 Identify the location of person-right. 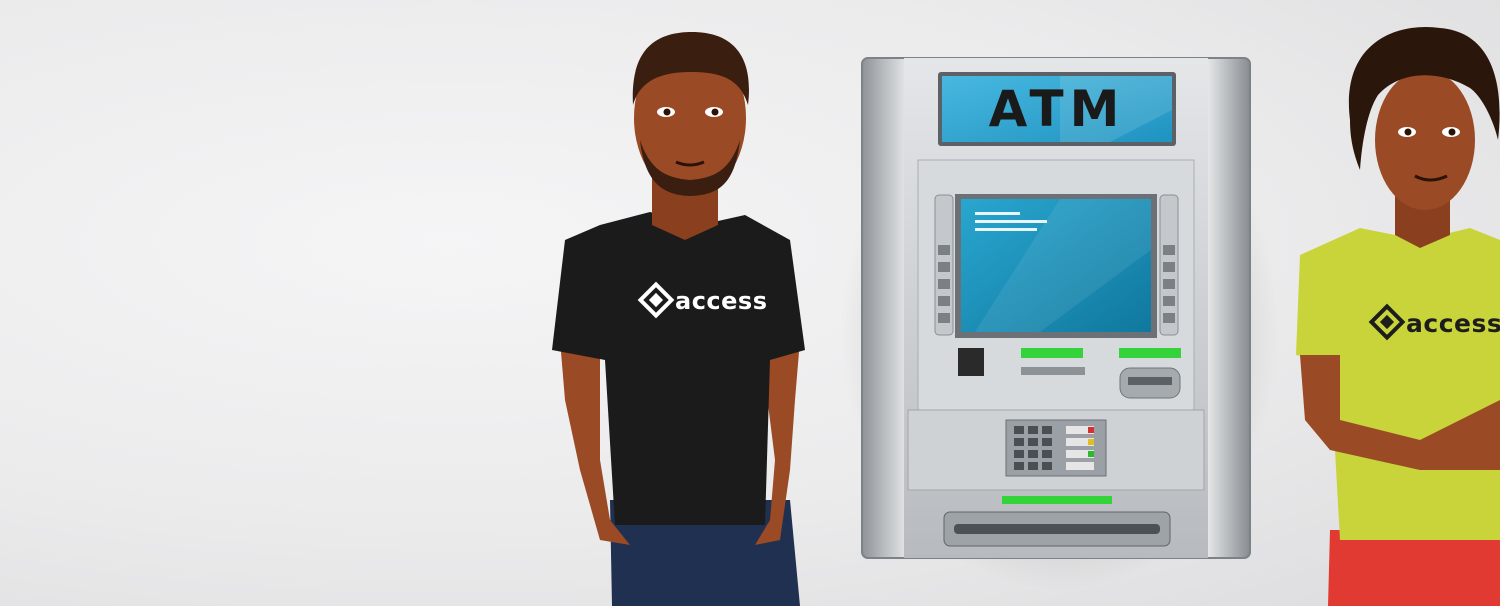
(1398, 316).